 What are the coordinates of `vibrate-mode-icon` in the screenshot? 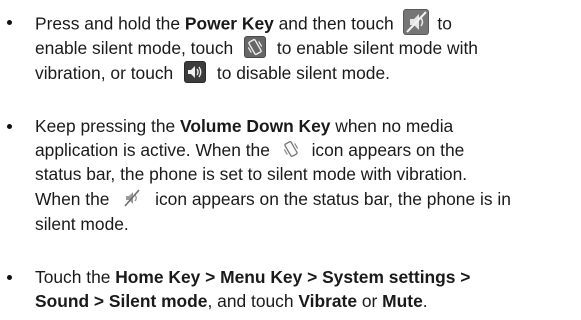 It's located at (255, 47).